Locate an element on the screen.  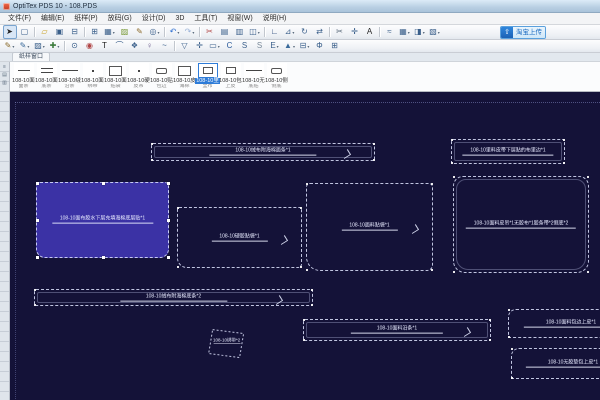
paste-icon: ▥ is located at coordinates (240, 32).